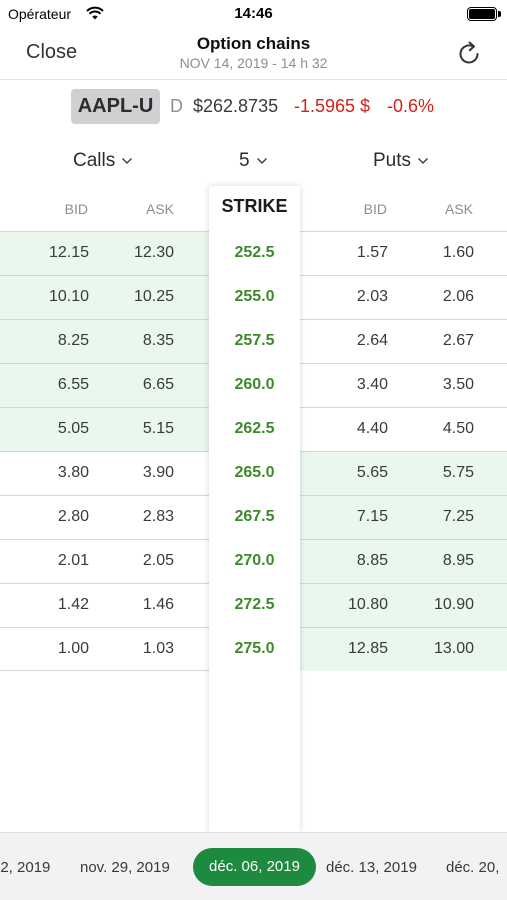  I want to click on strike-price: 255.0, so click(254, 296).